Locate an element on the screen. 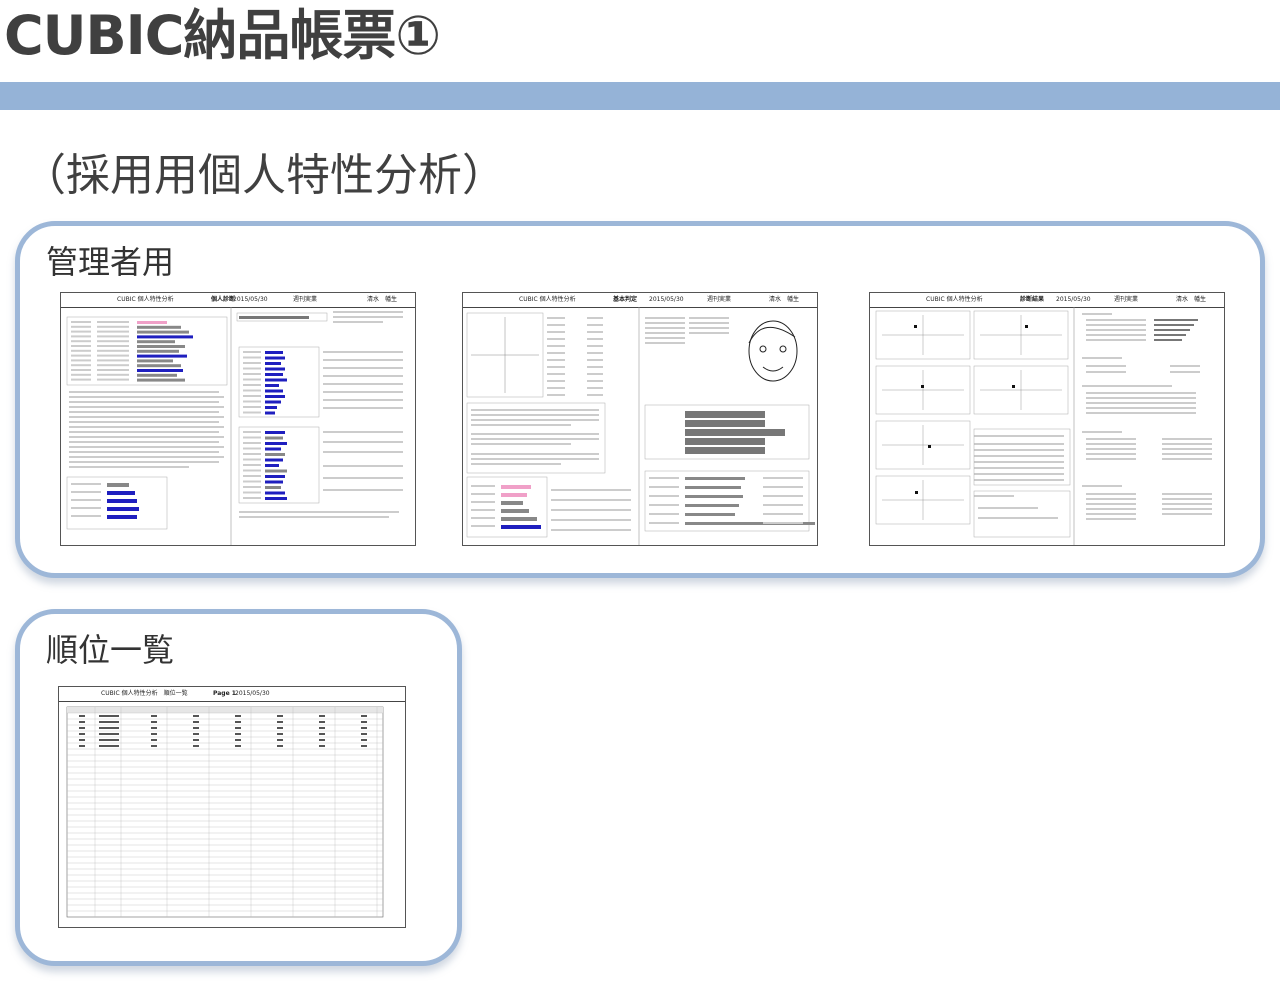  slide-title: CUBIC納品帳票① is located at coordinates (222, 35).